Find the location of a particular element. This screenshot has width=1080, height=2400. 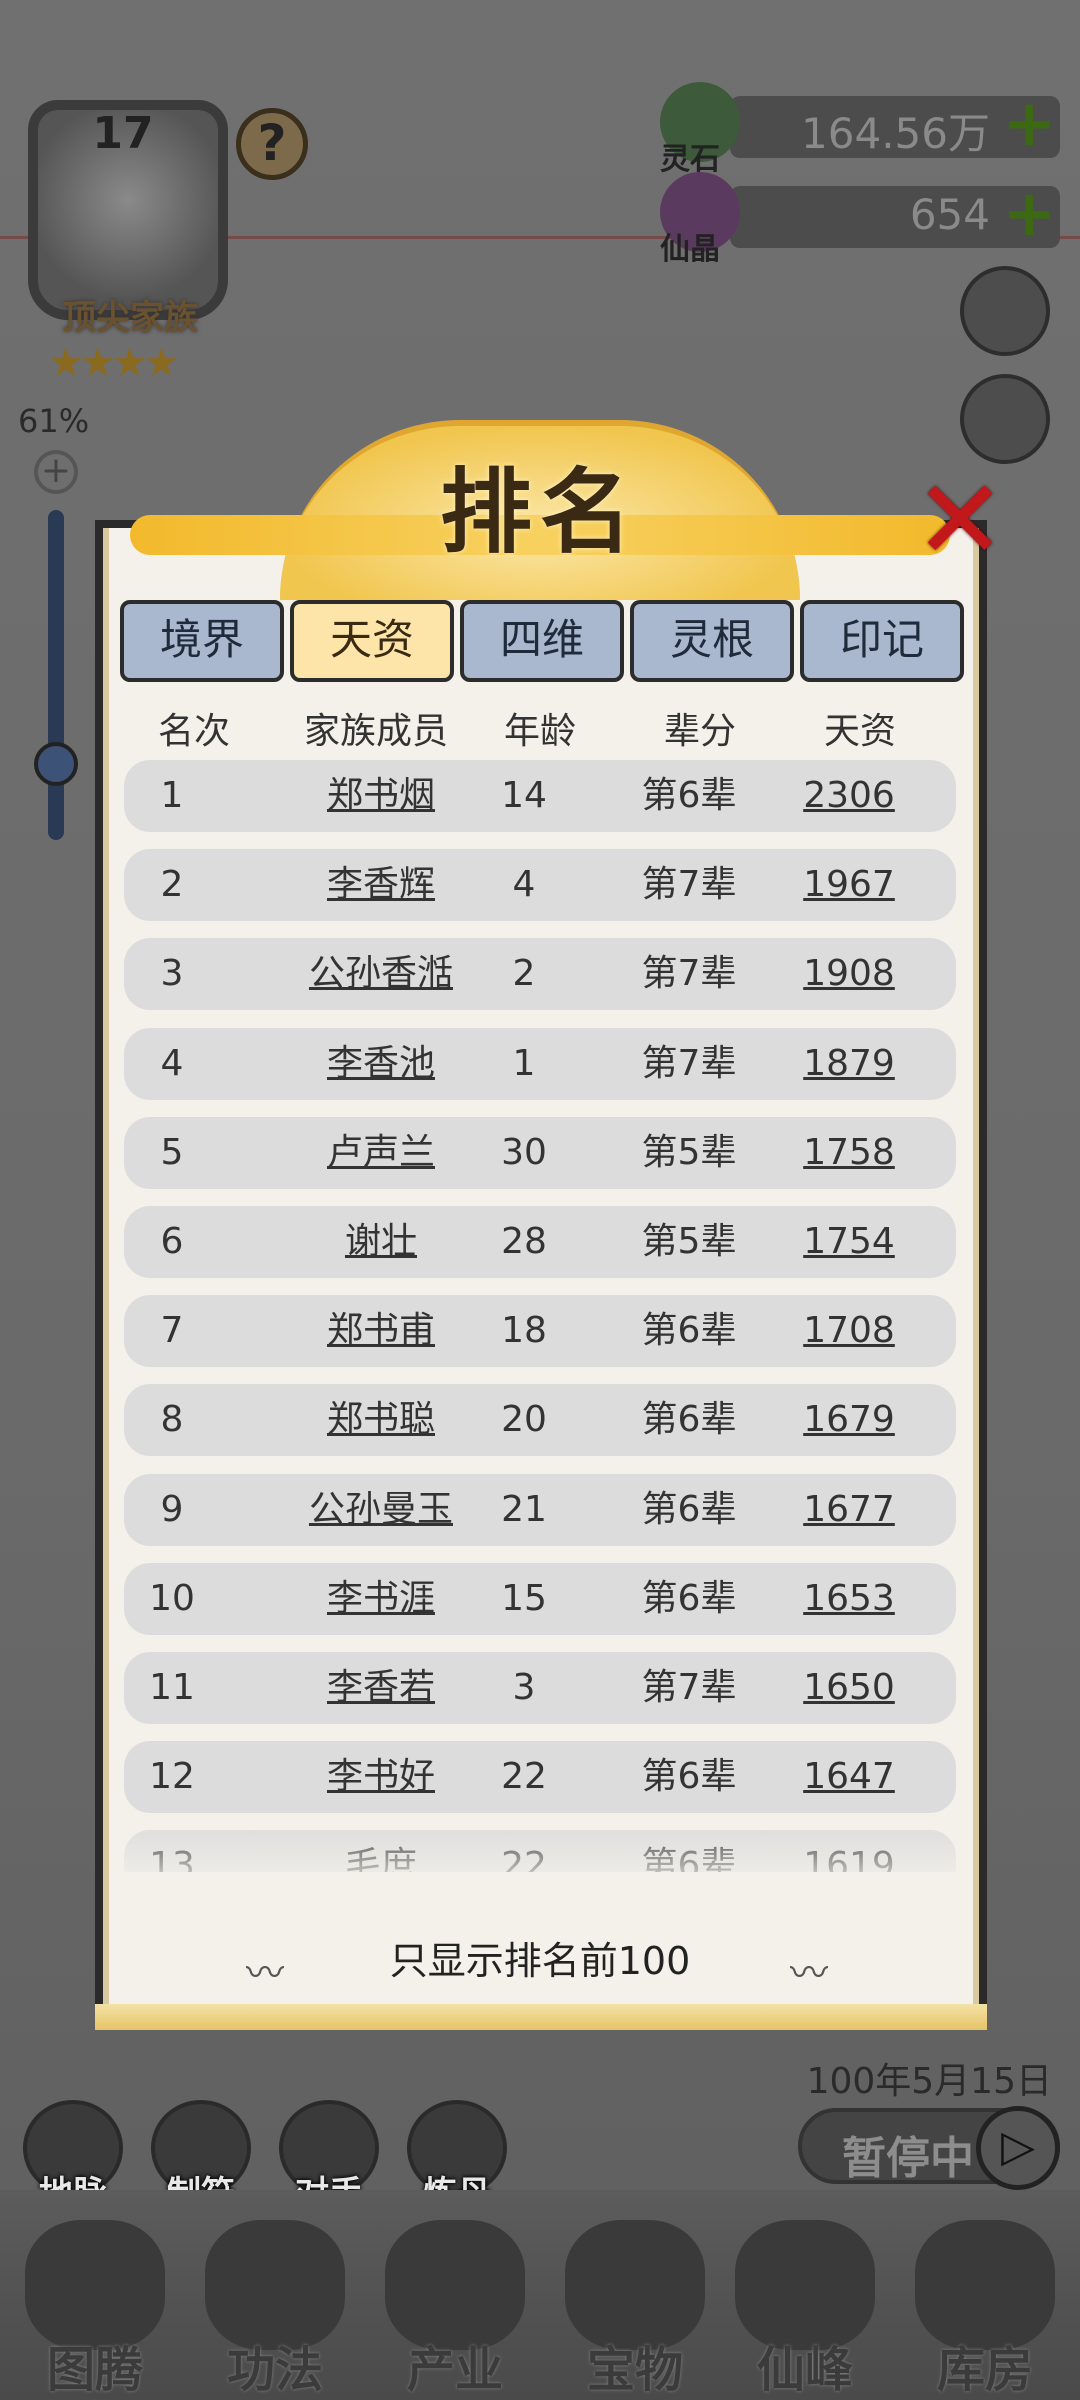

cloud-deco-right-icon: 〰 is located at coordinates (809, 1973).